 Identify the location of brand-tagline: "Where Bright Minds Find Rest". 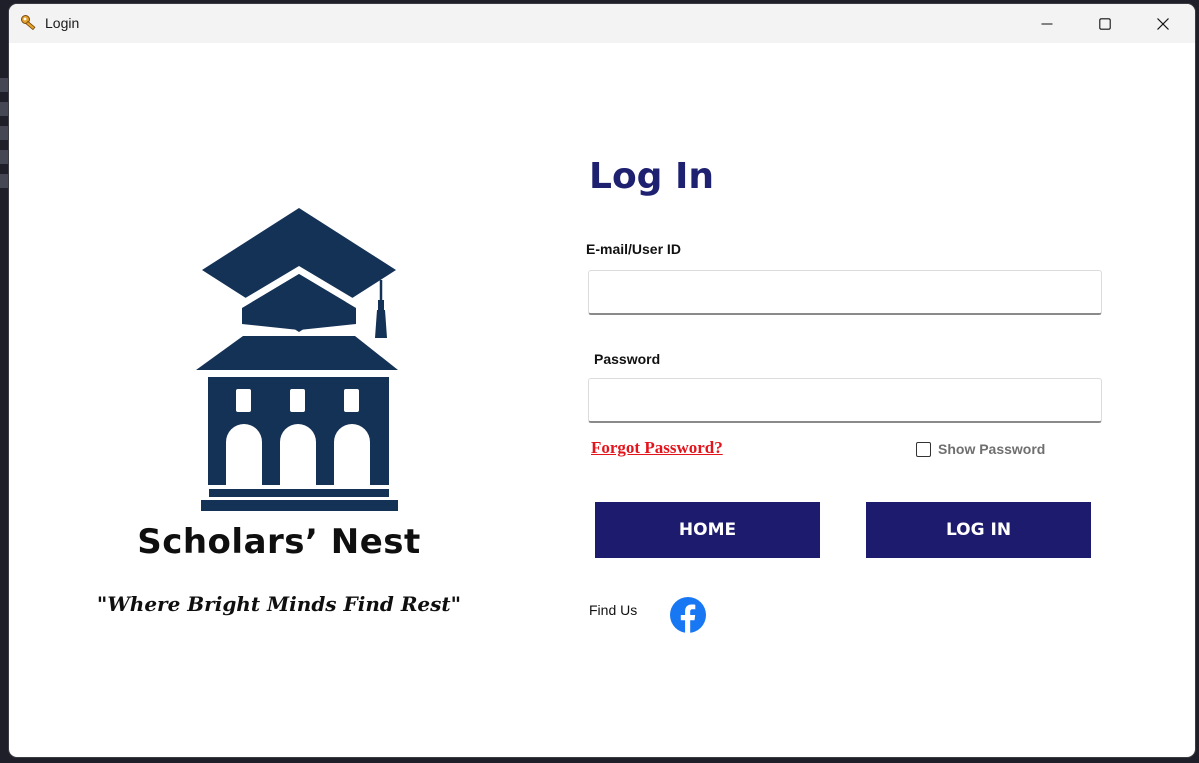
(279, 604).